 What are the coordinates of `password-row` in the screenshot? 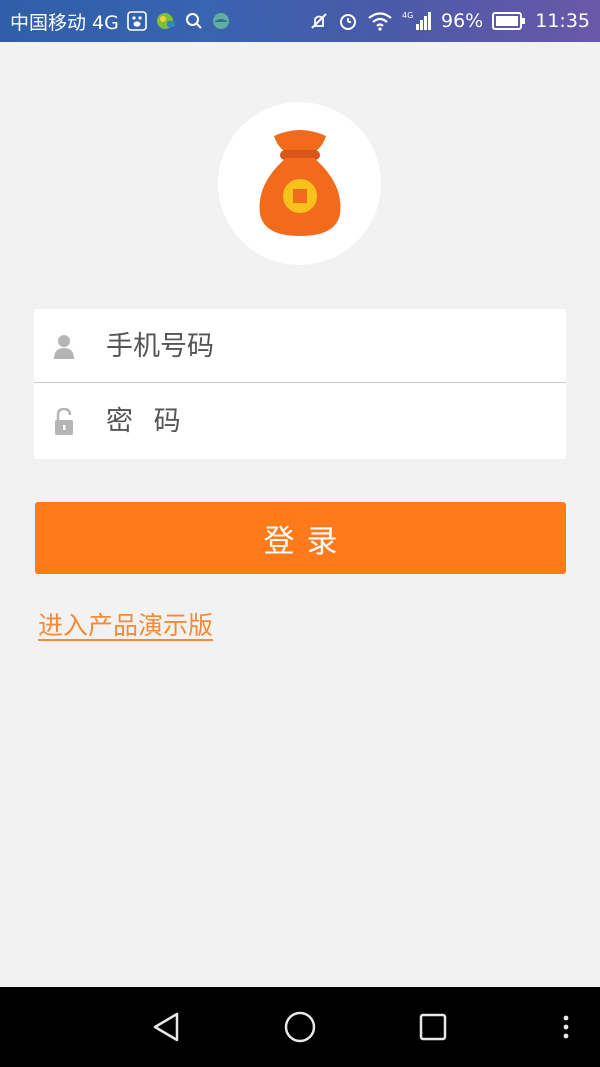 It's located at (300, 421).